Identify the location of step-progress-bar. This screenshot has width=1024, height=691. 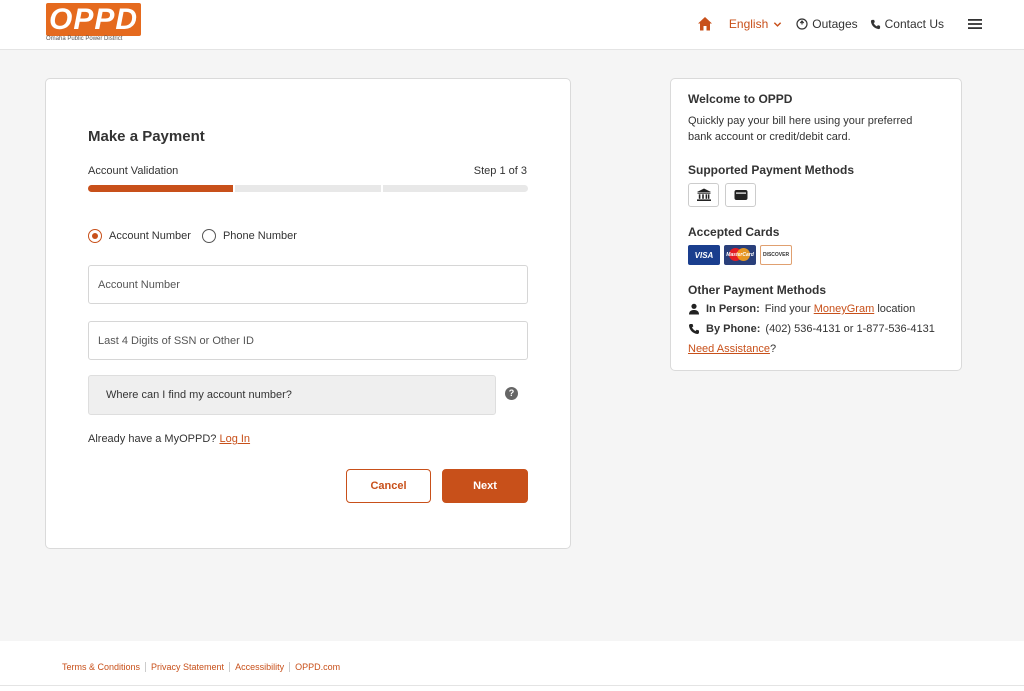
(308, 188).